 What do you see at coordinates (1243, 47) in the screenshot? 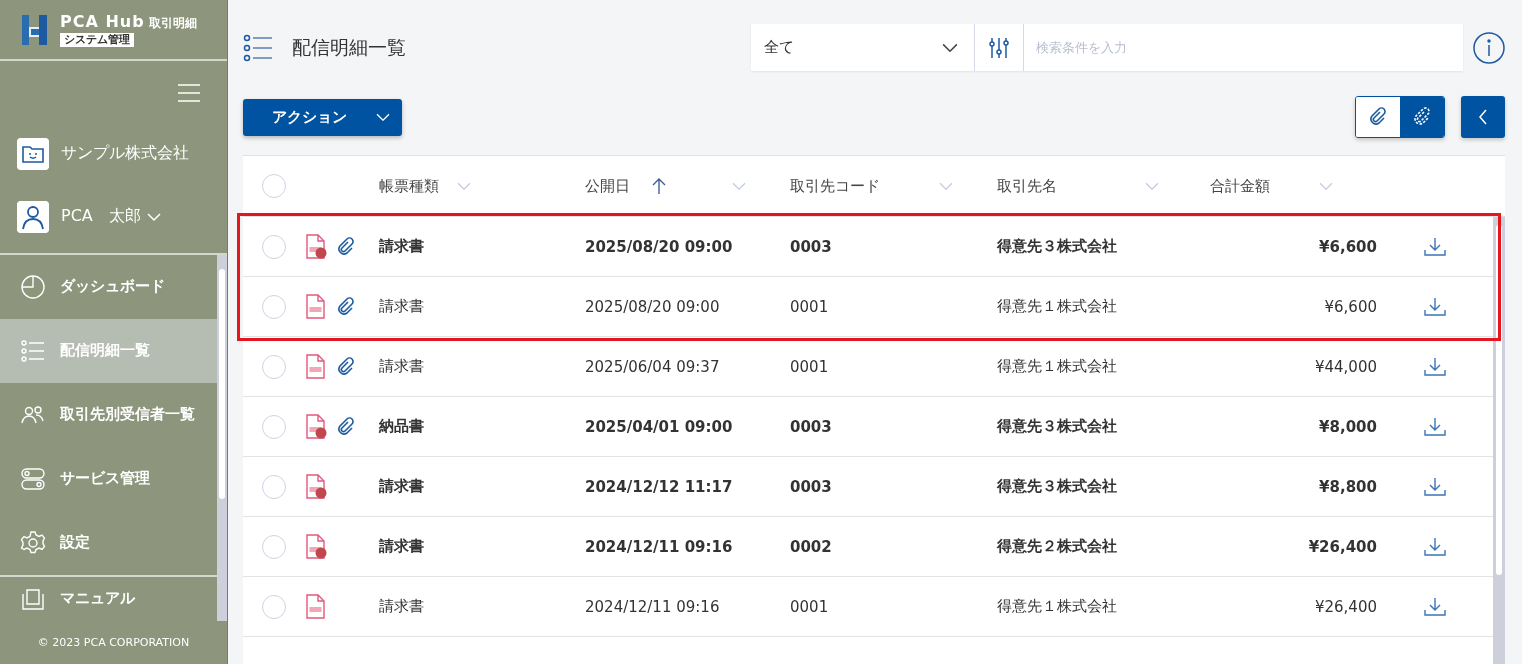
I see `search-field: 検索条件を入力` at bounding box center [1243, 47].